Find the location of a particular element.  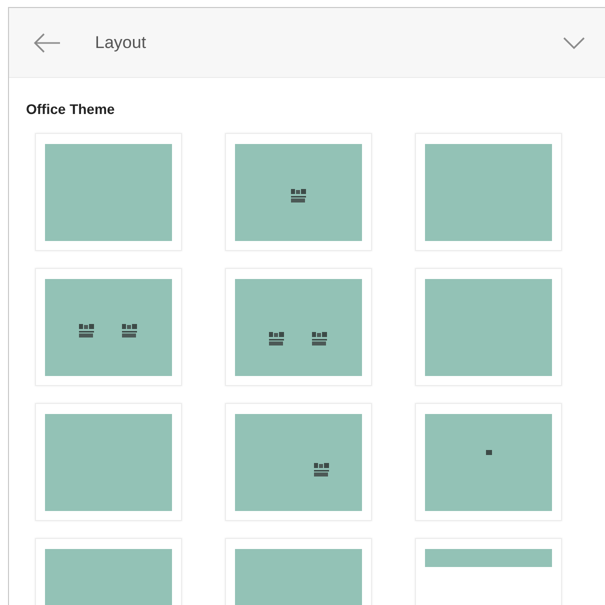

mark-icon is located at coordinates (489, 452).